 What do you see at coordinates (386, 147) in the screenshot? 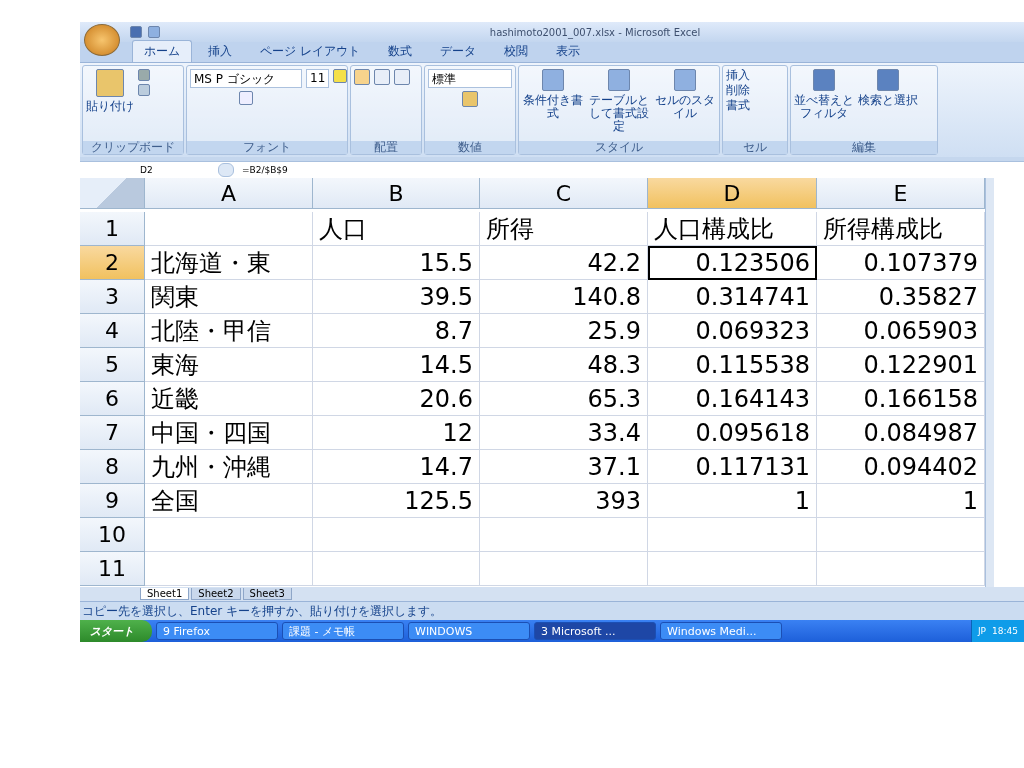
I see `group-label: 配置` at bounding box center [386, 147].